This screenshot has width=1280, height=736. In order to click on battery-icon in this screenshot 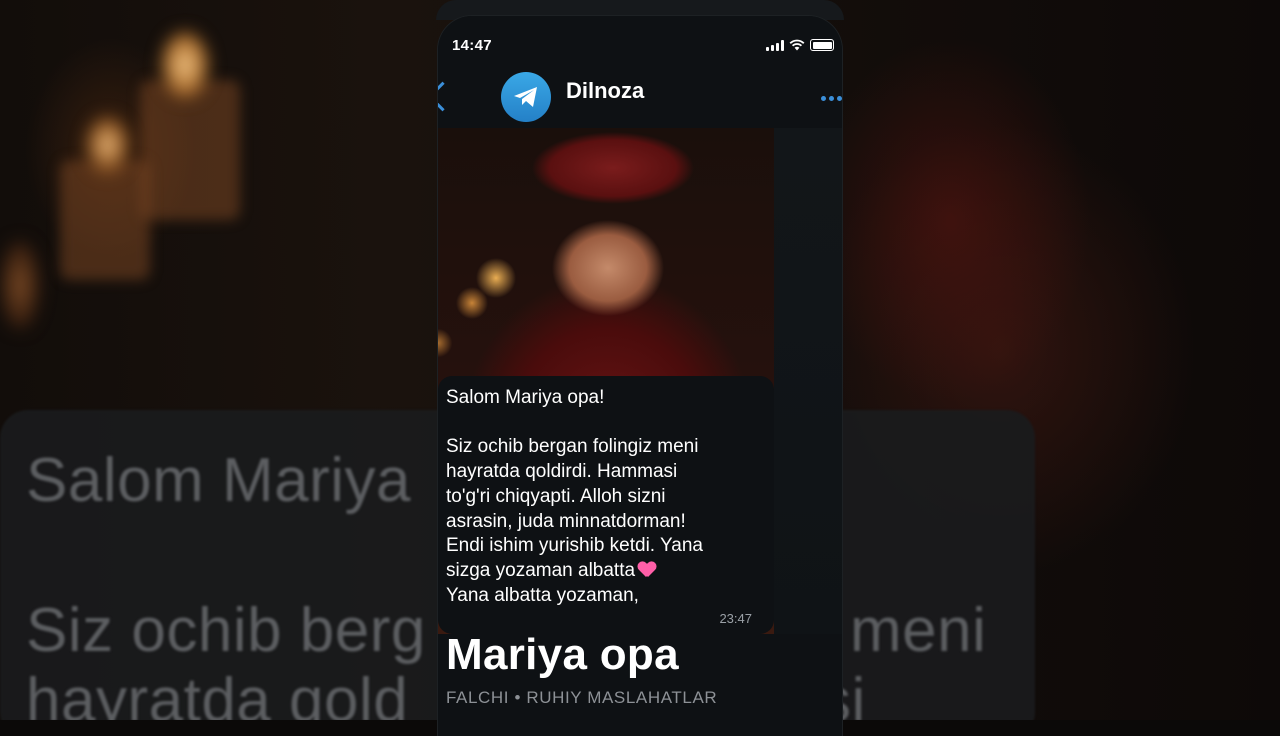, I will do `click(822, 45)`.